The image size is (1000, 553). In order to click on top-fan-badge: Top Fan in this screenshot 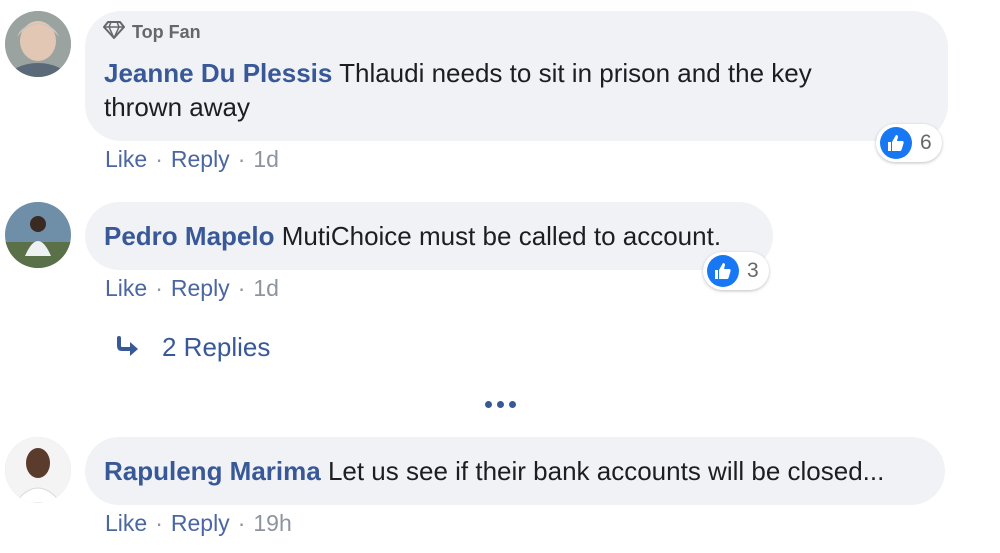, I will do `click(152, 32)`.